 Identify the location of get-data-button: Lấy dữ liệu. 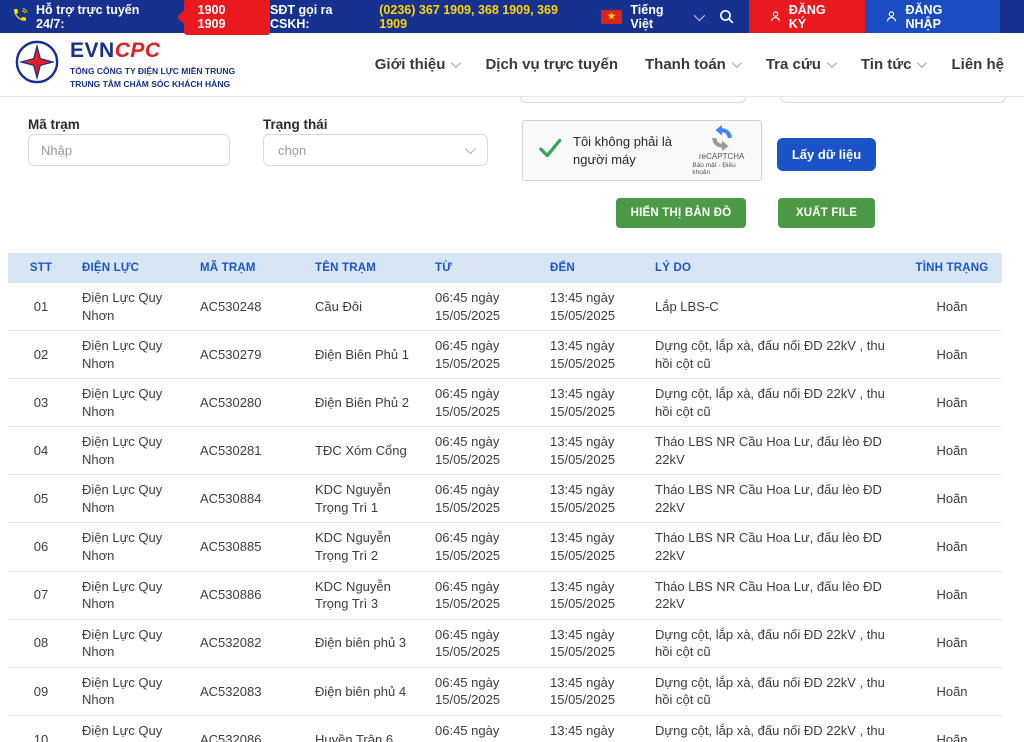
(826, 154).